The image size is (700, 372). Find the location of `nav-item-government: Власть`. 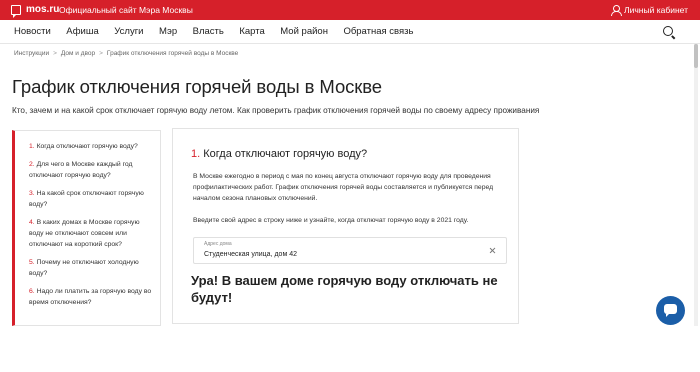

nav-item-government: Власть is located at coordinates (208, 32).